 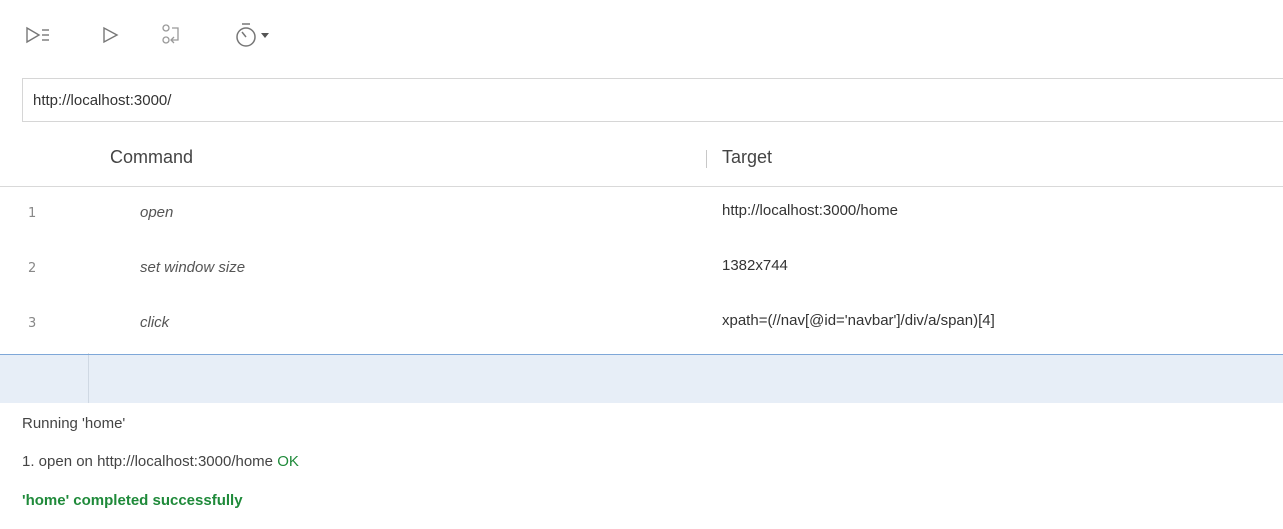 I want to click on log-running: Running 'home', so click(x=74, y=423).